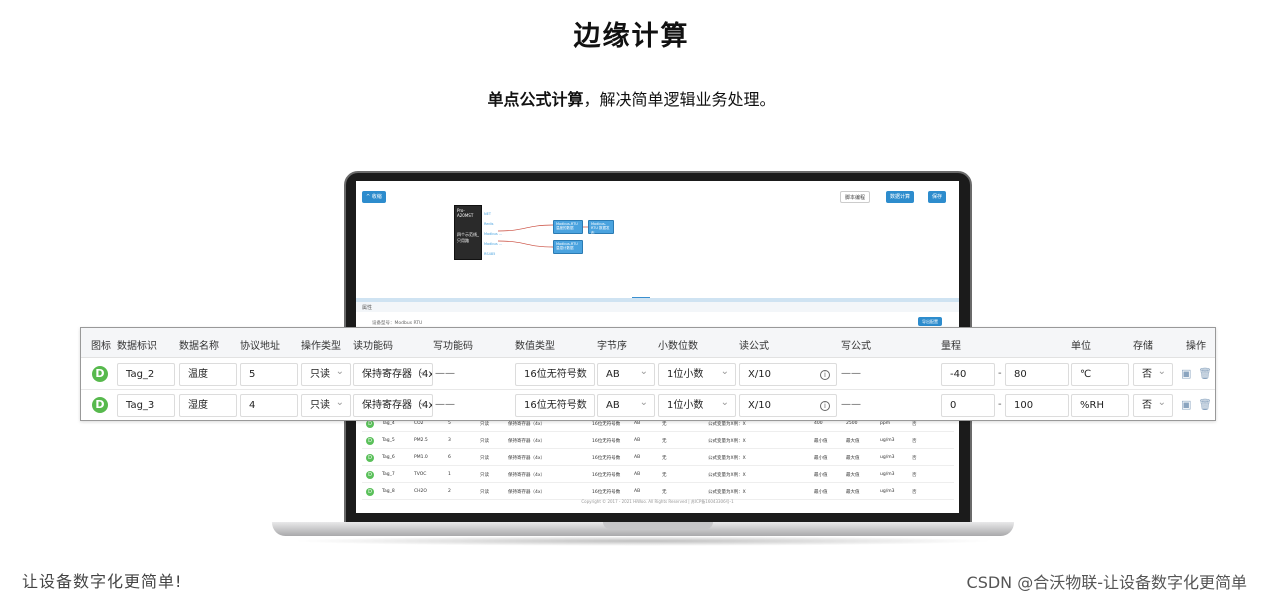 The width and height of the screenshot is (1263, 601). I want to click on modbus-node: Modbus-RTU 温湿计数据, so click(568, 247).